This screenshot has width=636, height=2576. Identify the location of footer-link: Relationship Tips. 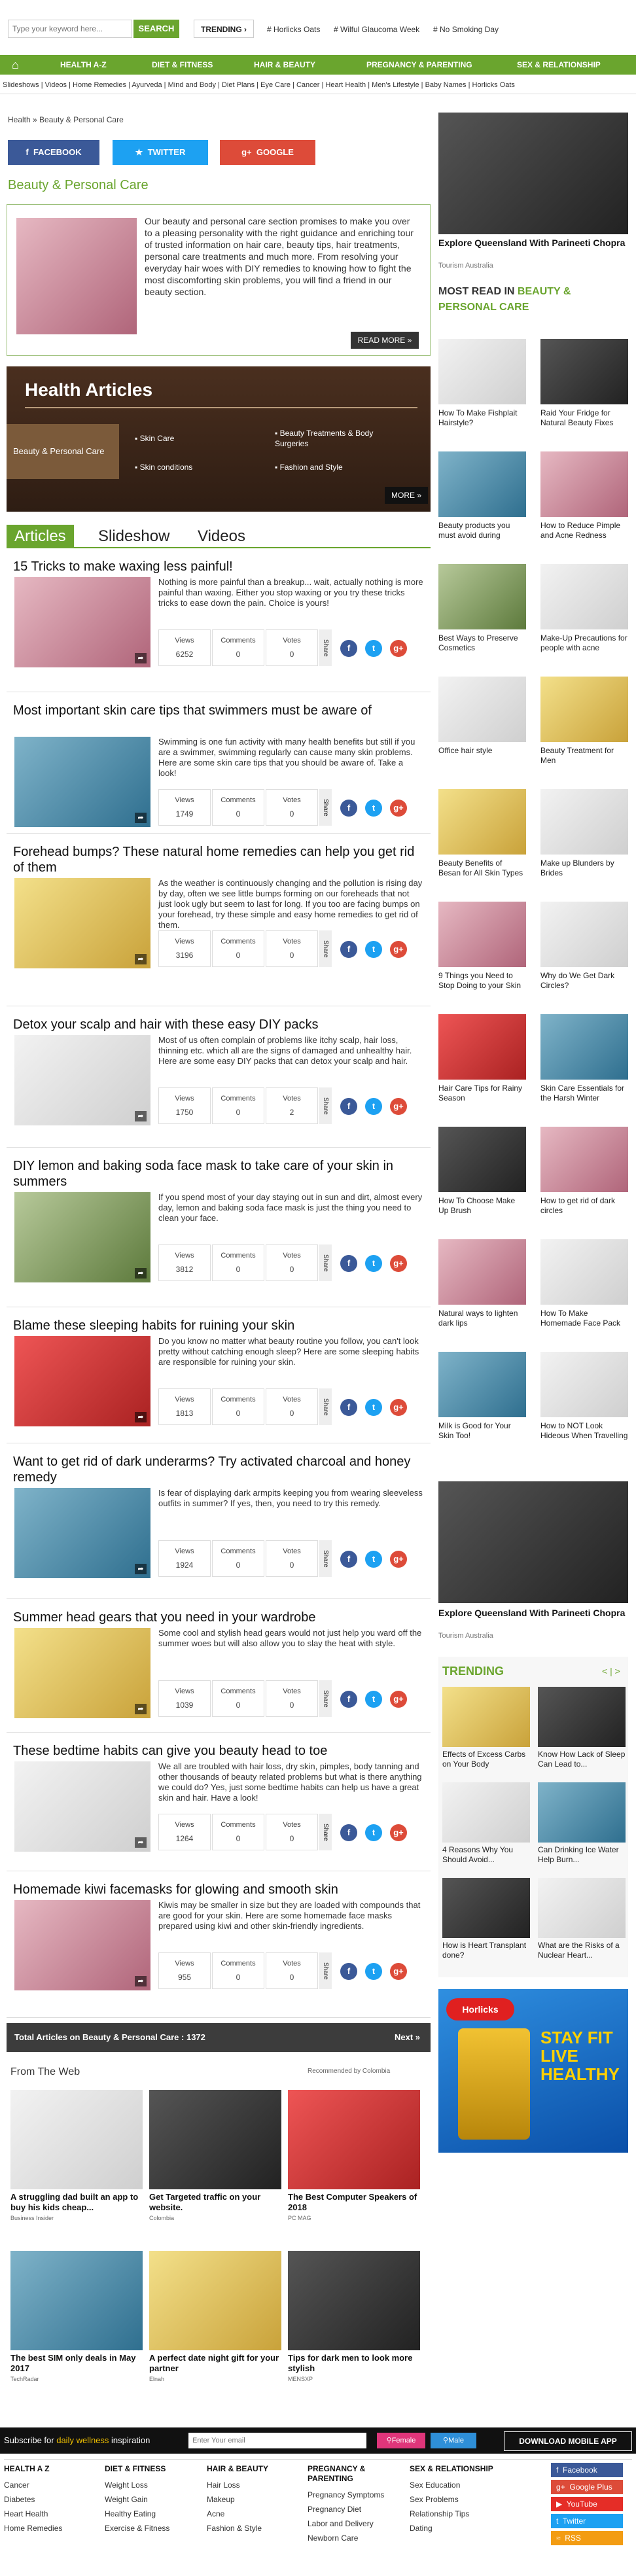
(459, 2514).